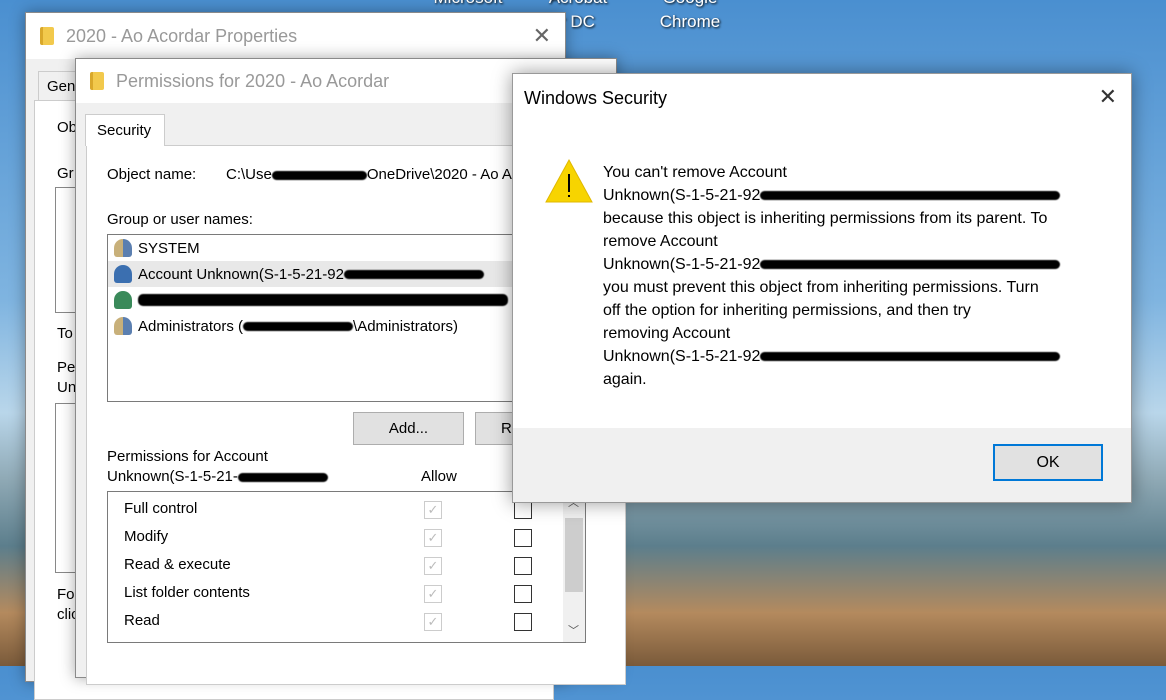  I want to click on permission-row: Modify ✓, so click(333, 541).